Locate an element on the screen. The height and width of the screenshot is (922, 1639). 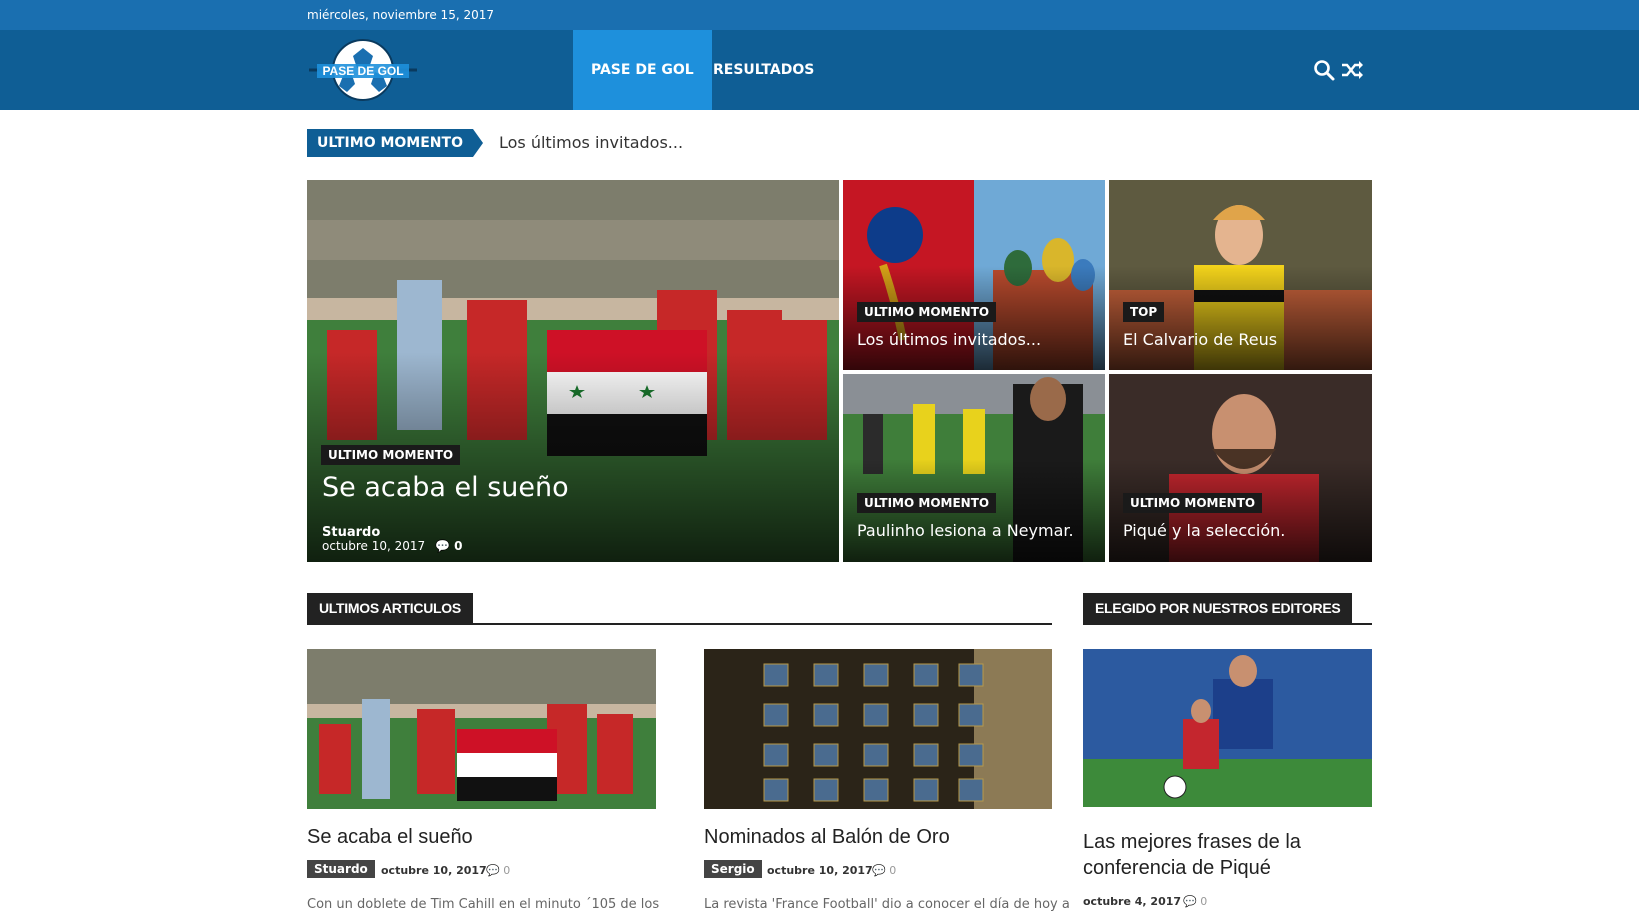
featured-tile-2: TOP El Calvario de Reus is located at coordinates (1240, 275).